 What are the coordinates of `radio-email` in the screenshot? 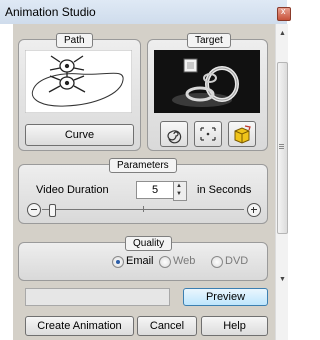 It's located at (118, 262).